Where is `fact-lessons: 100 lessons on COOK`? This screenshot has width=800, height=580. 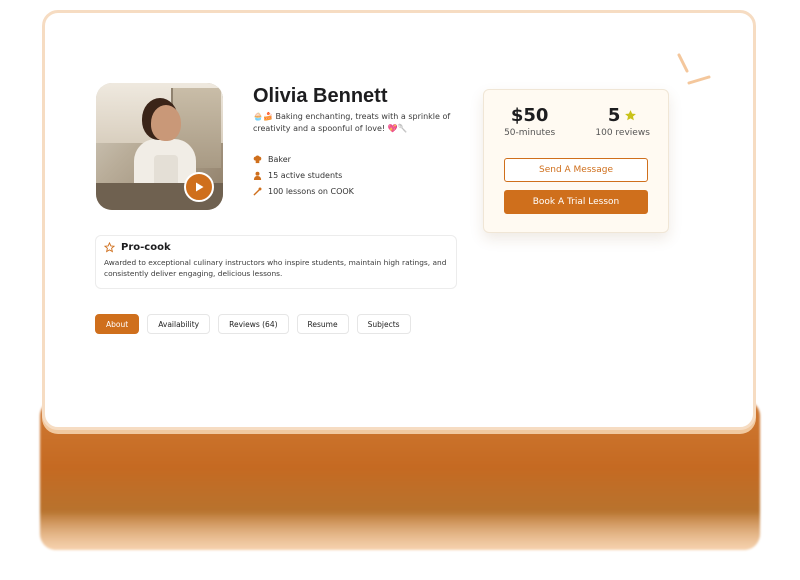 fact-lessons: 100 lessons on COOK is located at coordinates (303, 191).